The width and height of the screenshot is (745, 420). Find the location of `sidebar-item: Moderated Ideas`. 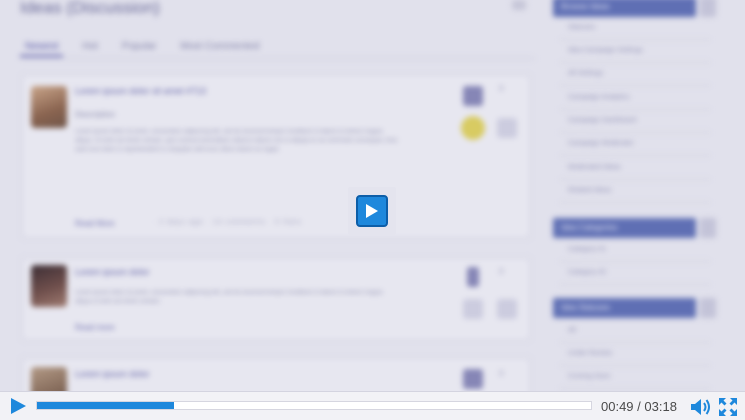

sidebar-item: Moderated Ideas is located at coordinates (635, 169).